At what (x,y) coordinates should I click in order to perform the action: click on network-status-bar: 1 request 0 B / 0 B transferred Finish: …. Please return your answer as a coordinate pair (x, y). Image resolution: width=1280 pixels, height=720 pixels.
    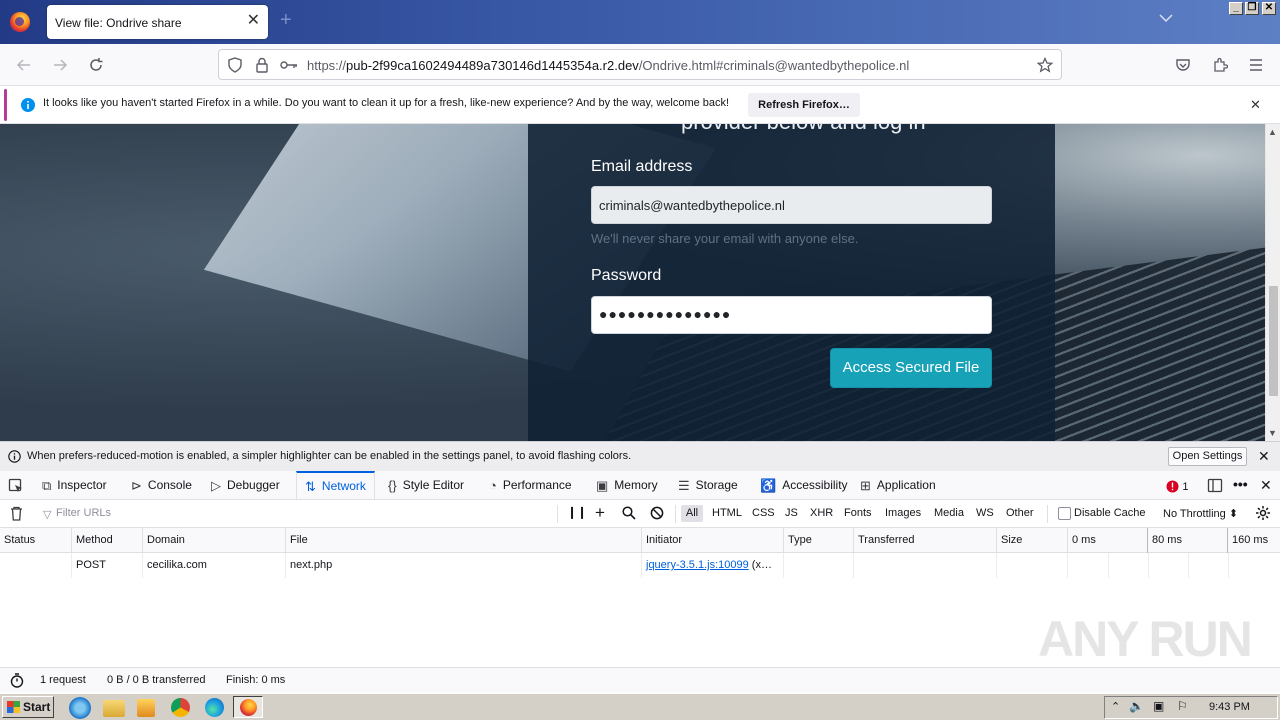
    Looking at the image, I should click on (640, 679).